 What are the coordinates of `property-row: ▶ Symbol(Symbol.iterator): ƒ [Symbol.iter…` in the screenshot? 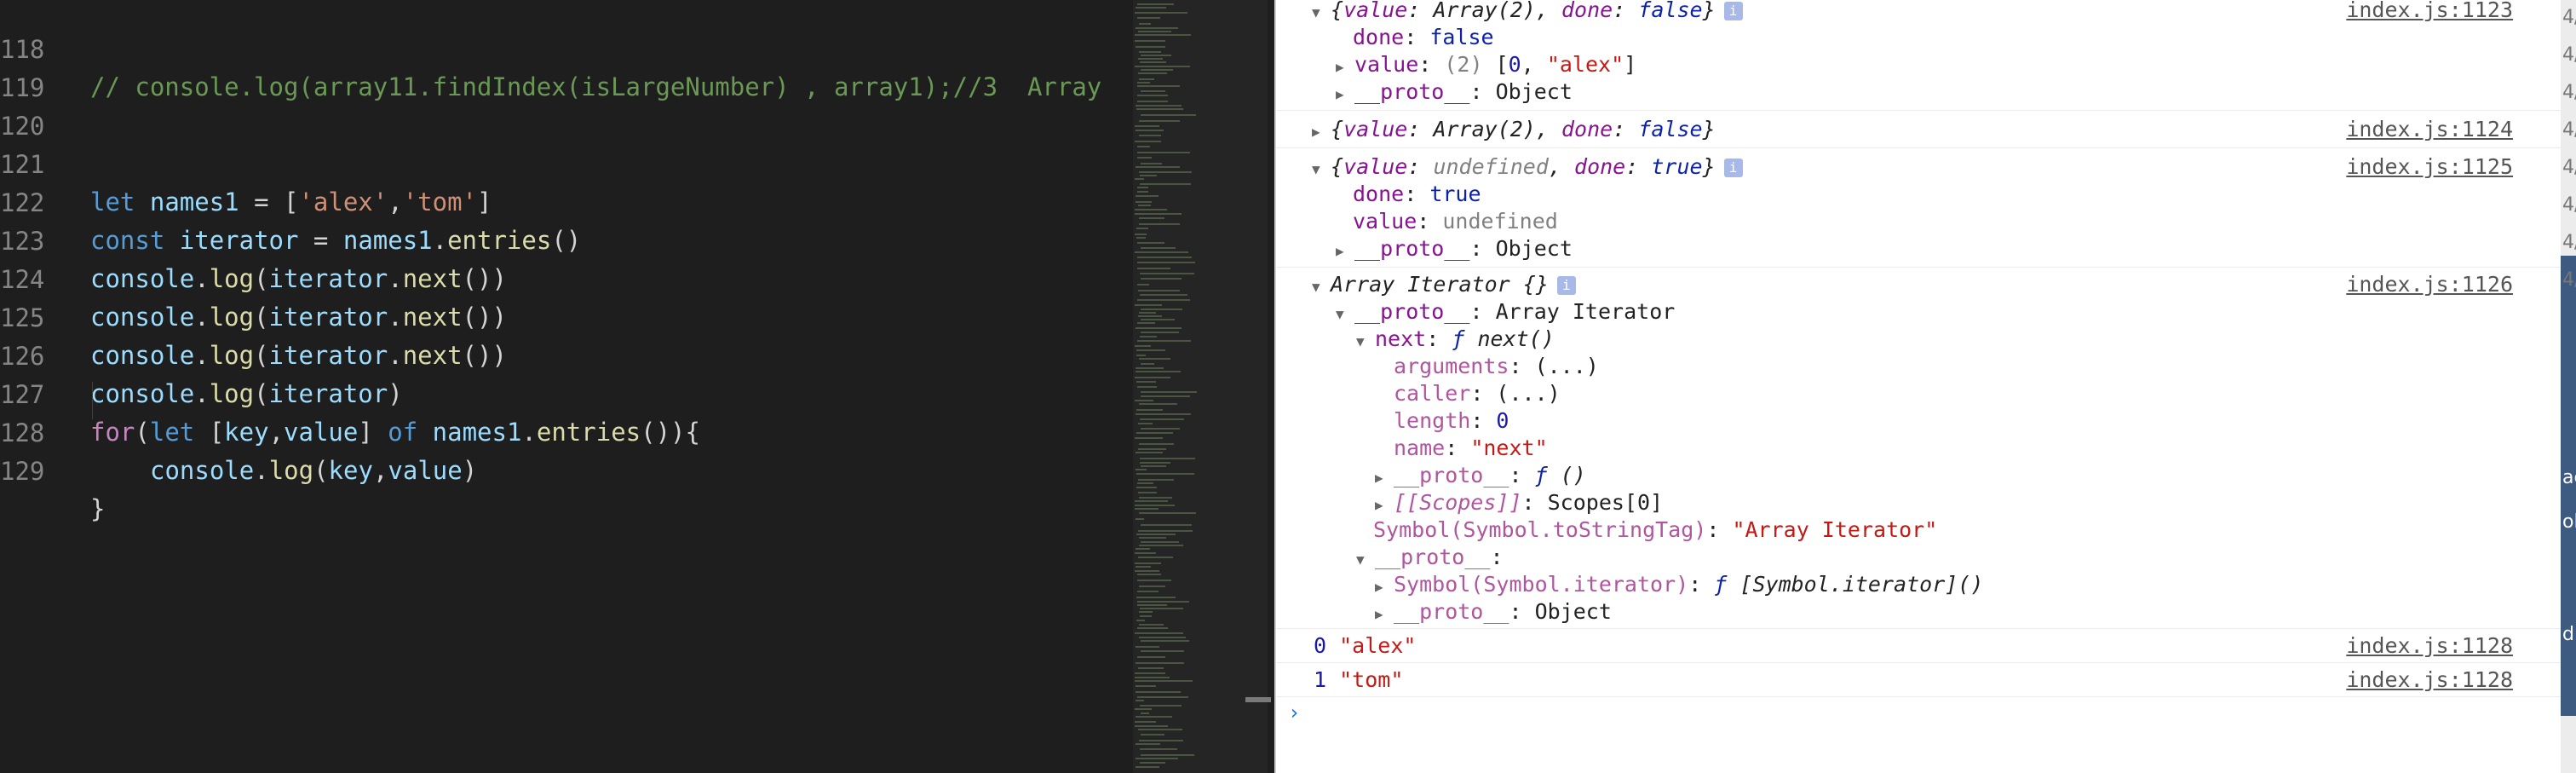 It's located at (1679, 584).